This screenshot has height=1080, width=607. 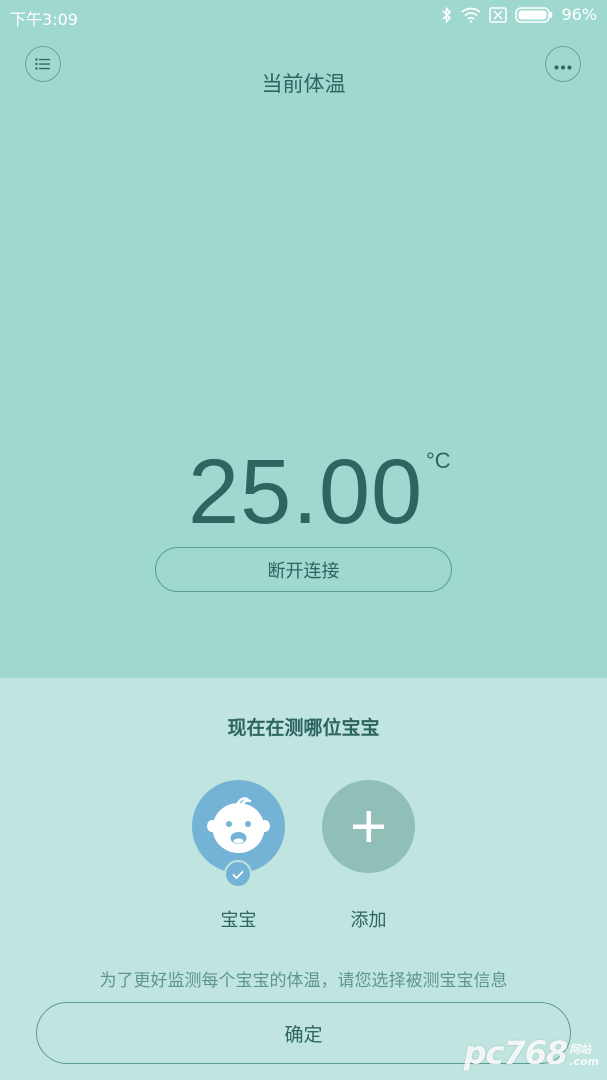 What do you see at coordinates (303, 16) in the screenshot?
I see `status-bar: 下午3:09 96%` at bounding box center [303, 16].